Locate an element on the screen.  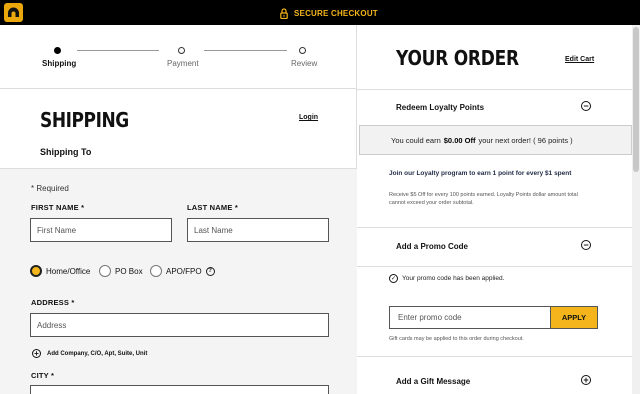
brand-logo is located at coordinates (13, 12).